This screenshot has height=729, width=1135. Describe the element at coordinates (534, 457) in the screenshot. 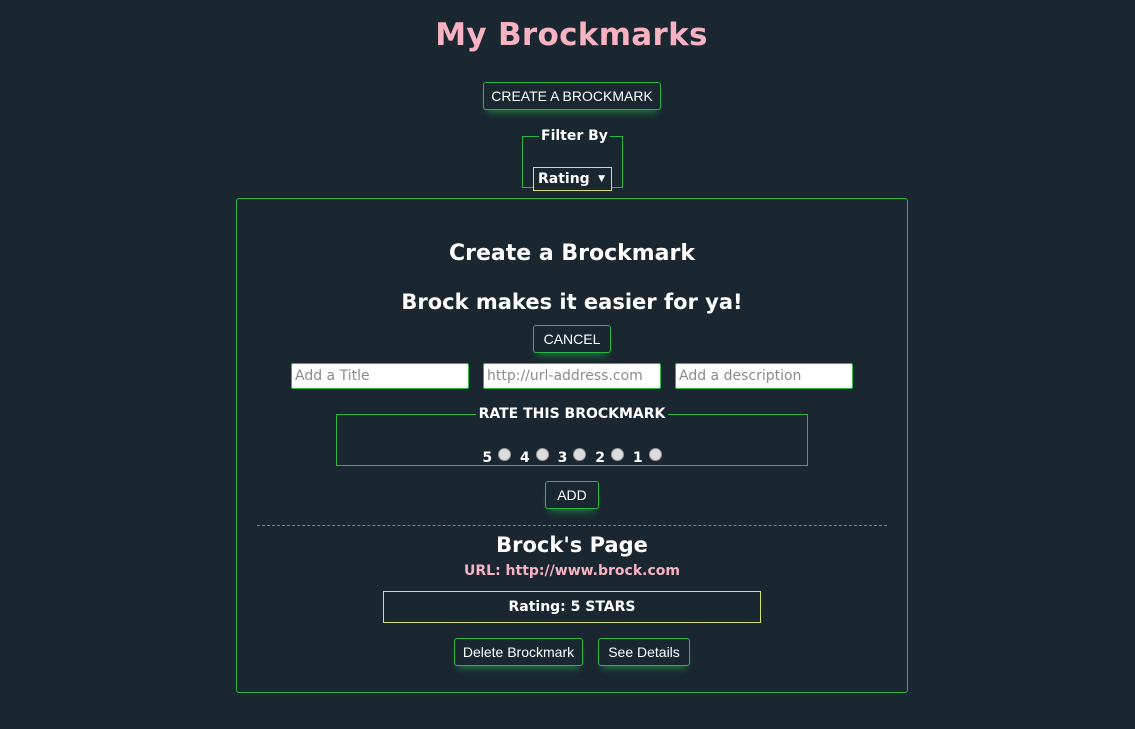

I see `rating-option-4: 4` at that location.